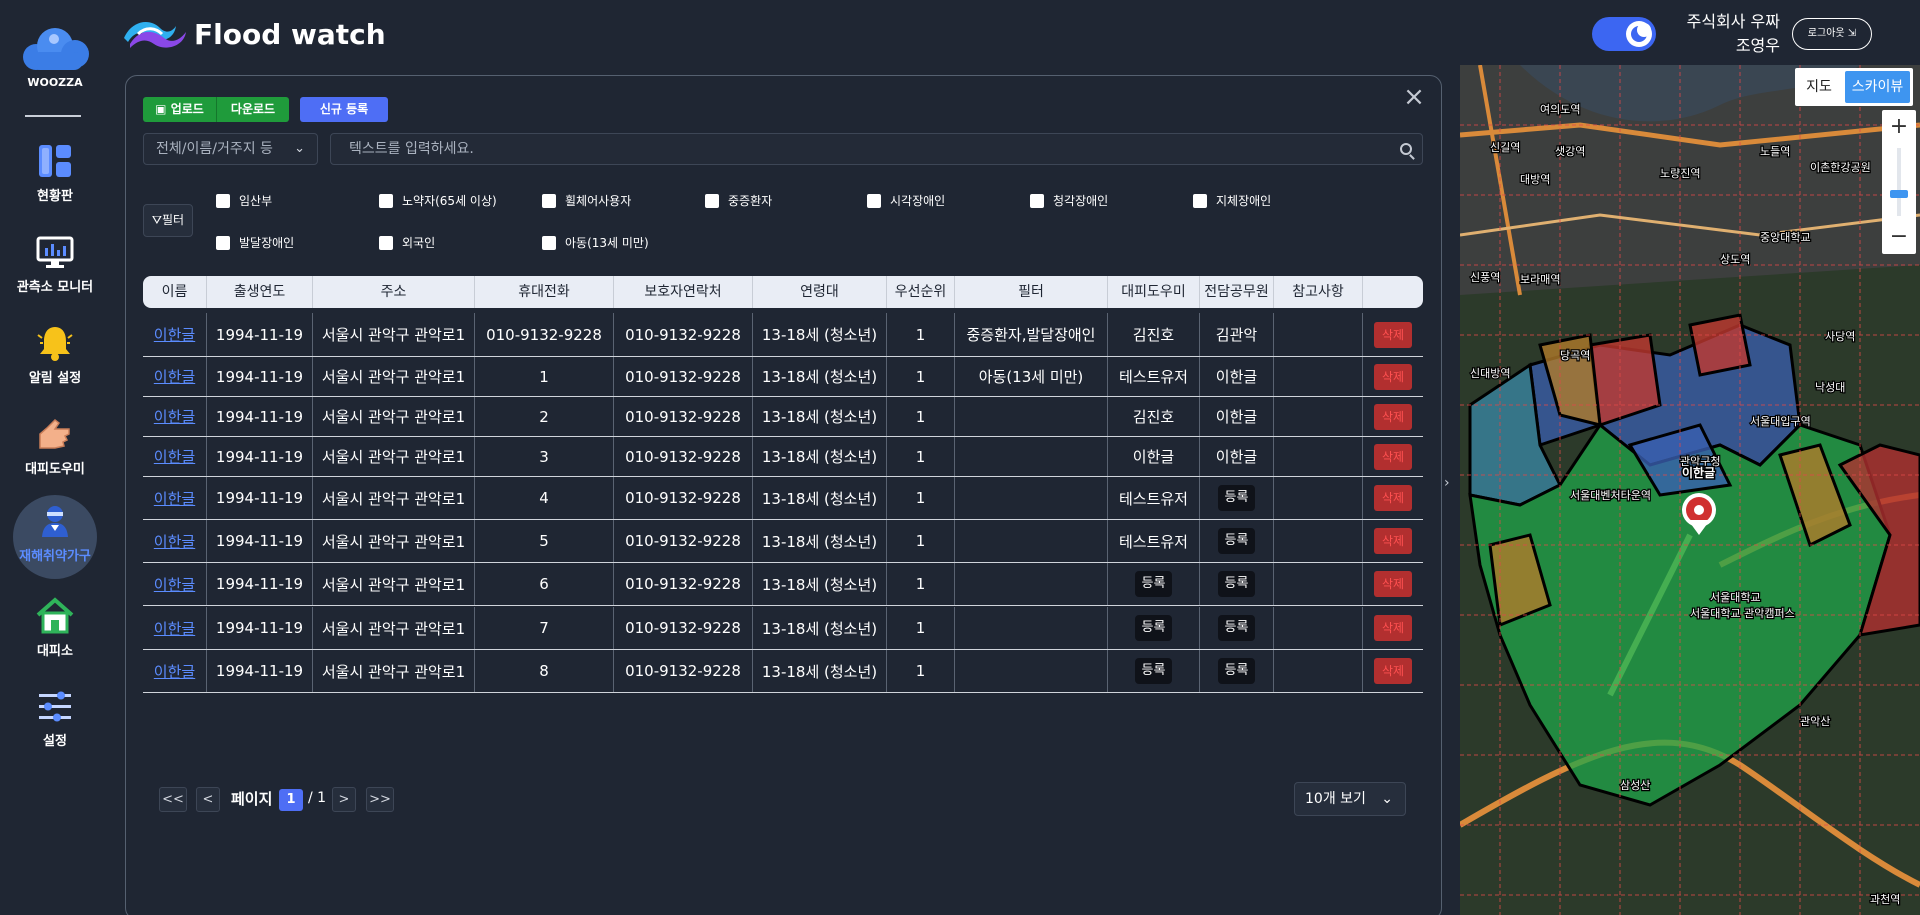  I want to click on search-icon, so click(1406, 149).